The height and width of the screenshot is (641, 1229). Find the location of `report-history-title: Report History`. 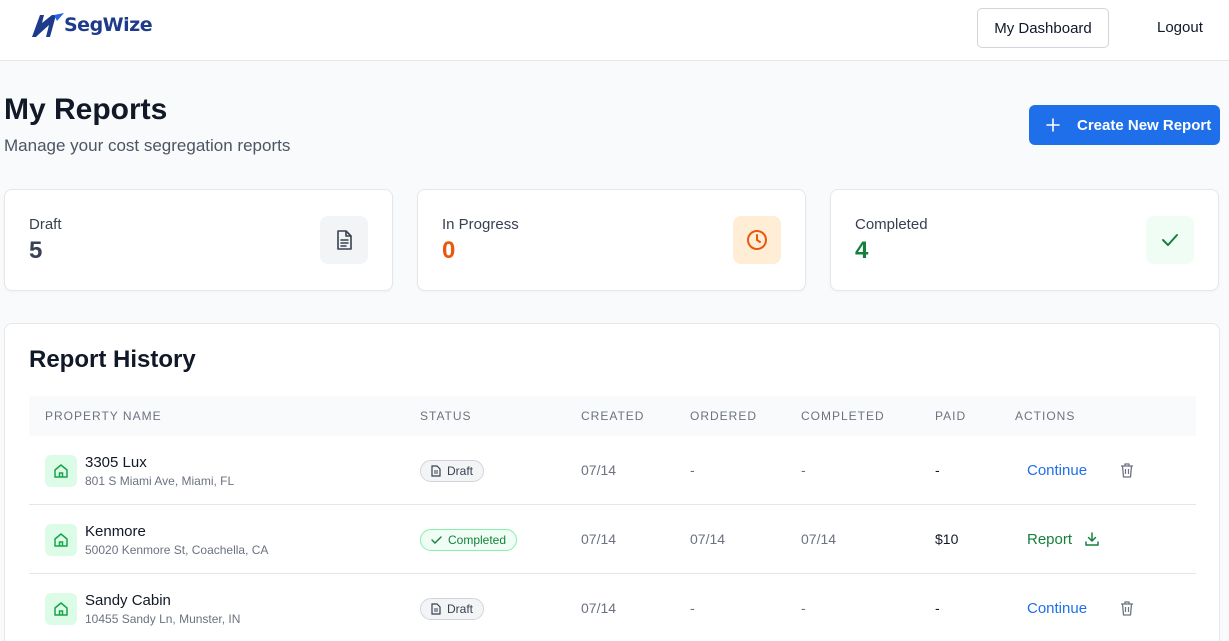

report-history-title: Report History is located at coordinates (112, 359).